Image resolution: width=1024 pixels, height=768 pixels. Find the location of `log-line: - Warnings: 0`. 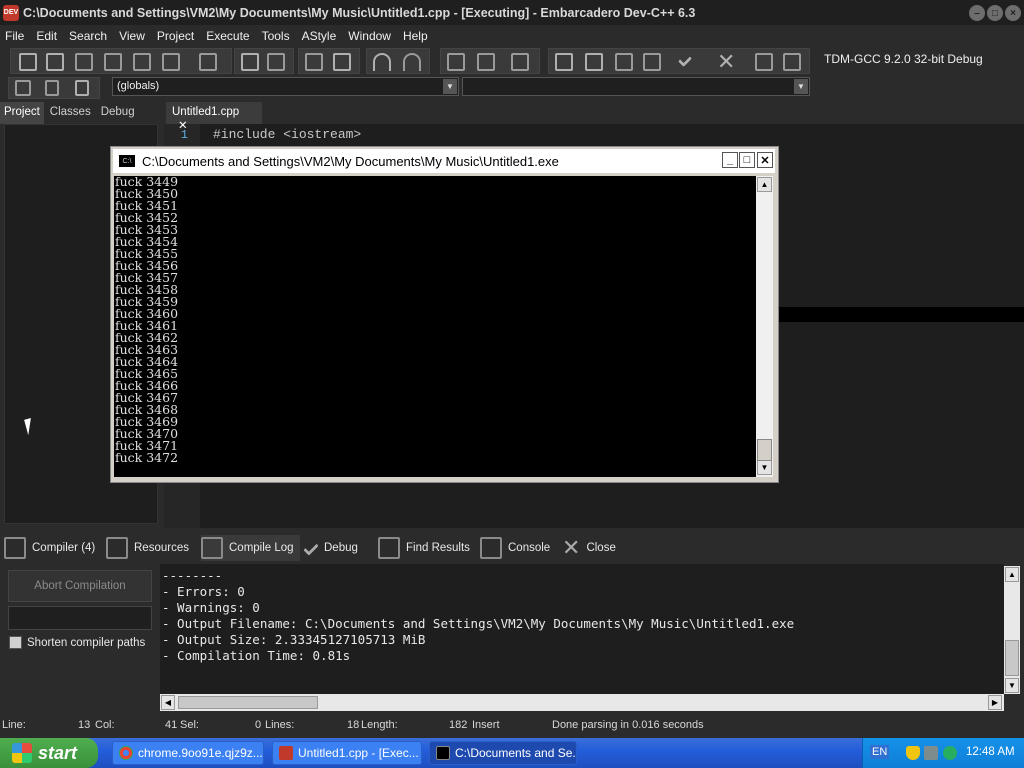

log-line: - Warnings: 0 is located at coordinates (211, 607).